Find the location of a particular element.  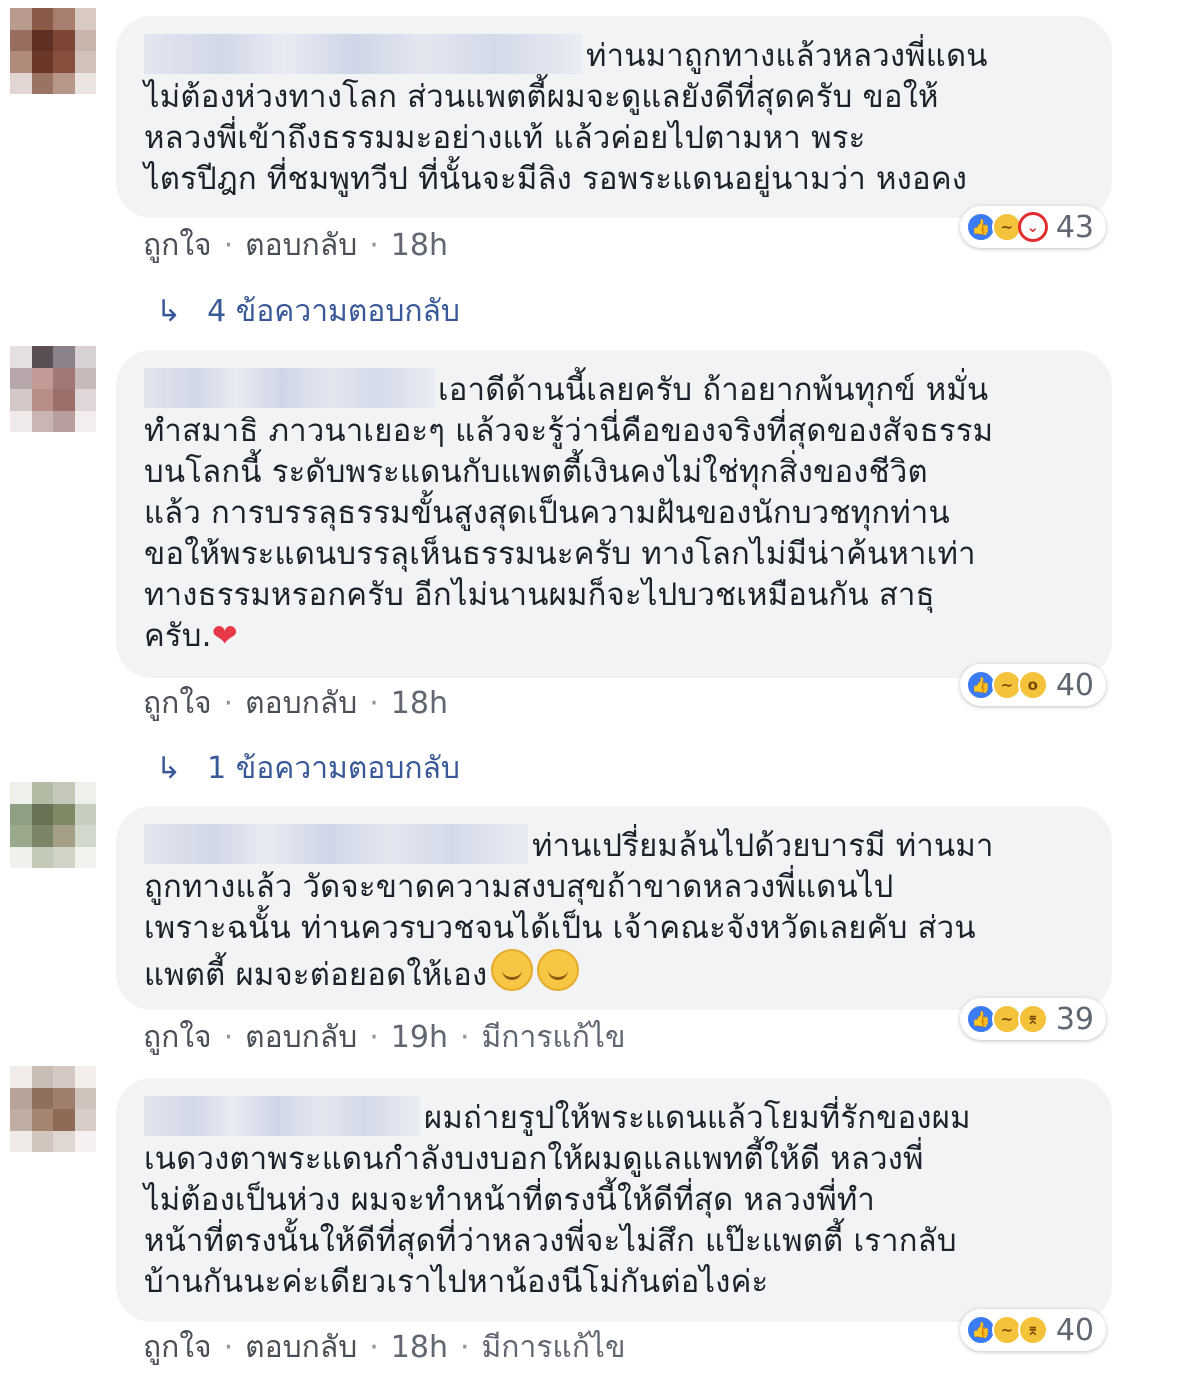

reaction-summary: 👍 ∼ ⌆ 39 is located at coordinates (1032, 1019).